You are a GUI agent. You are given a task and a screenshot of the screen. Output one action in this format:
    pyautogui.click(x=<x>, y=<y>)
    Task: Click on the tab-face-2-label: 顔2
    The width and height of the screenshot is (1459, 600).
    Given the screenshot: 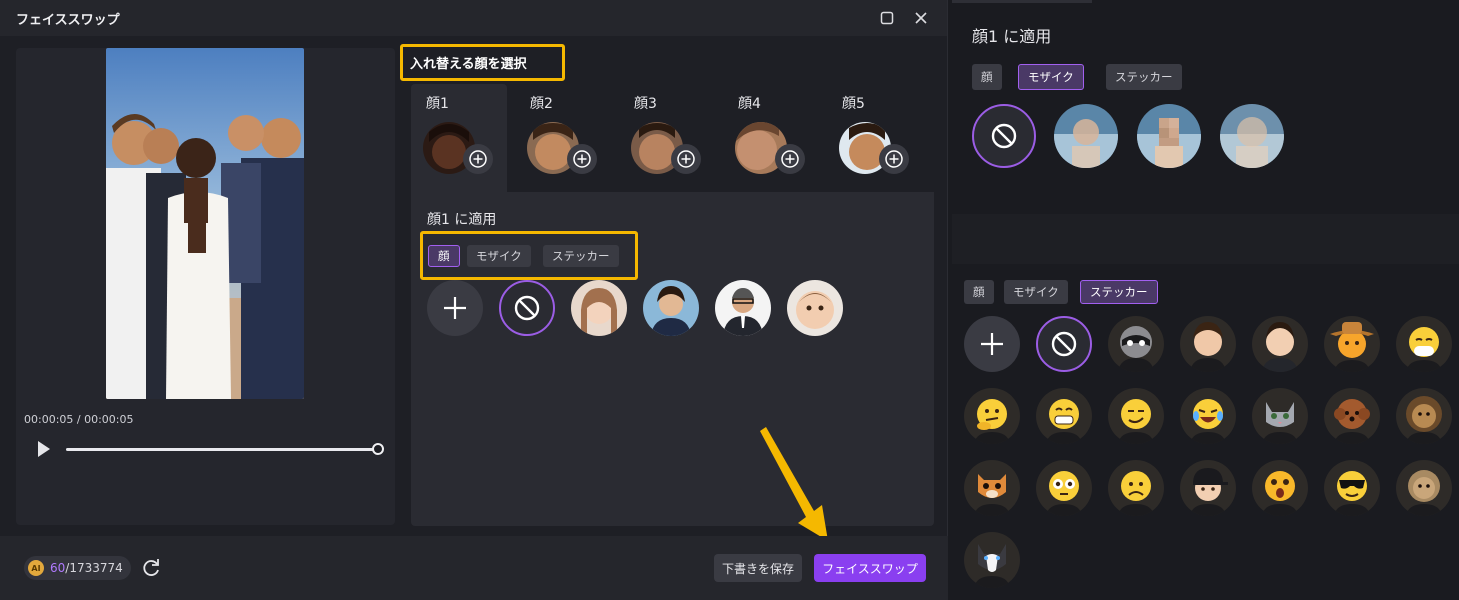 What is the action you would take?
    pyautogui.click(x=541, y=104)
    